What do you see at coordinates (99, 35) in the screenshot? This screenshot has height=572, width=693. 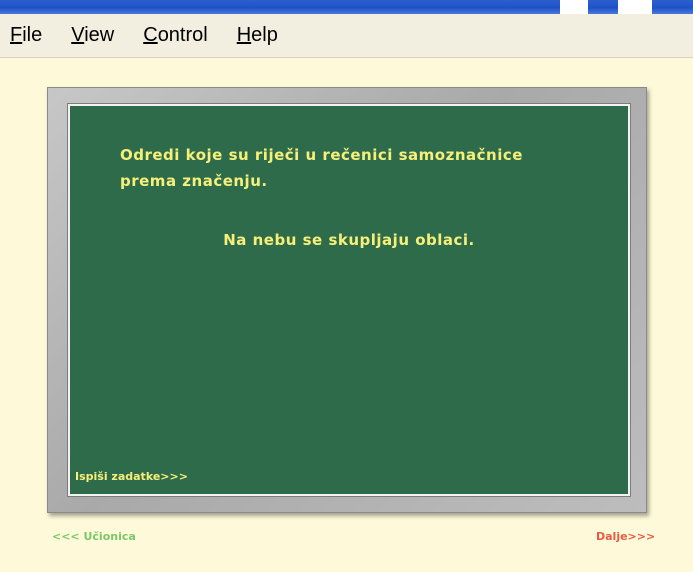 I see `menu-view-label: iew` at bounding box center [99, 35].